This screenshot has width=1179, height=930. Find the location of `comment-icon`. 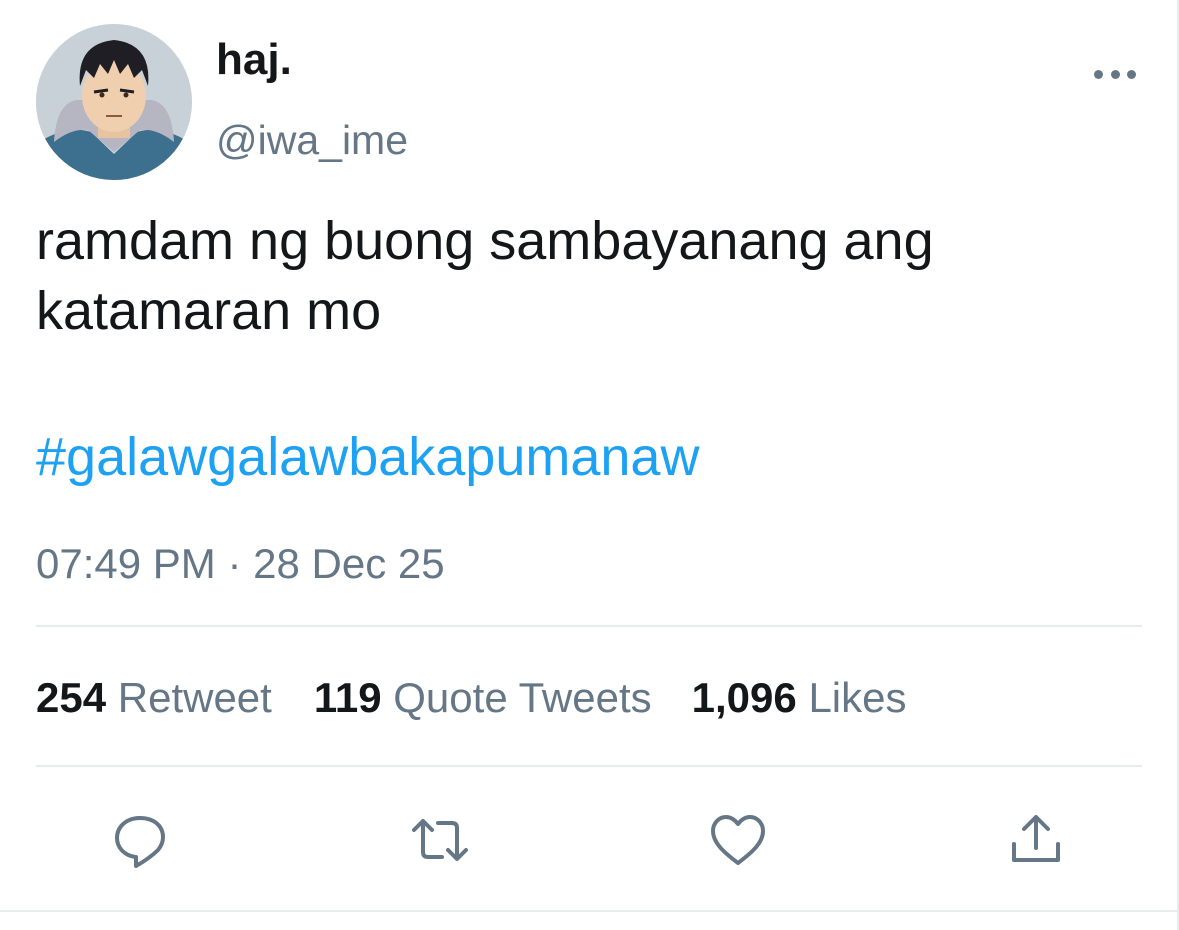

comment-icon is located at coordinates (140, 842).